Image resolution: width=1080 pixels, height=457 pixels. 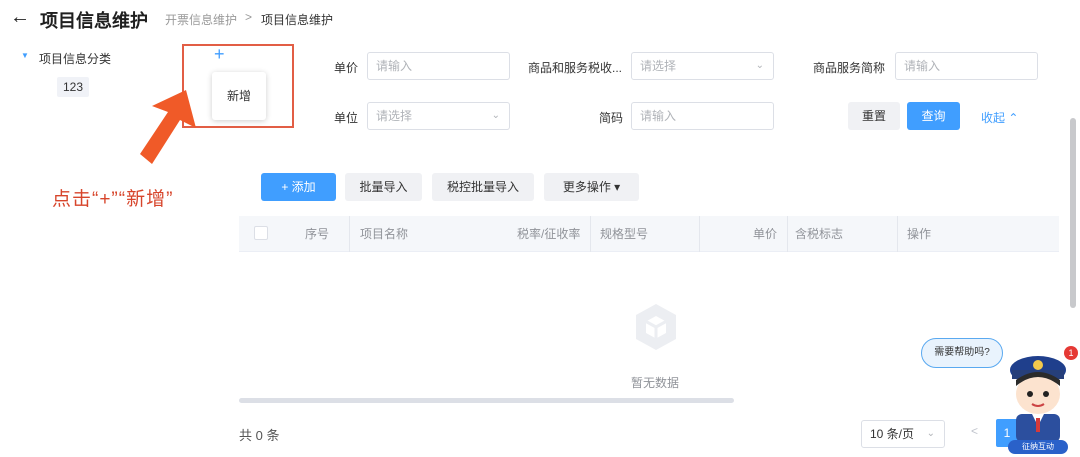 I want to click on unit-price-label: 单价, so click(x=346, y=68).